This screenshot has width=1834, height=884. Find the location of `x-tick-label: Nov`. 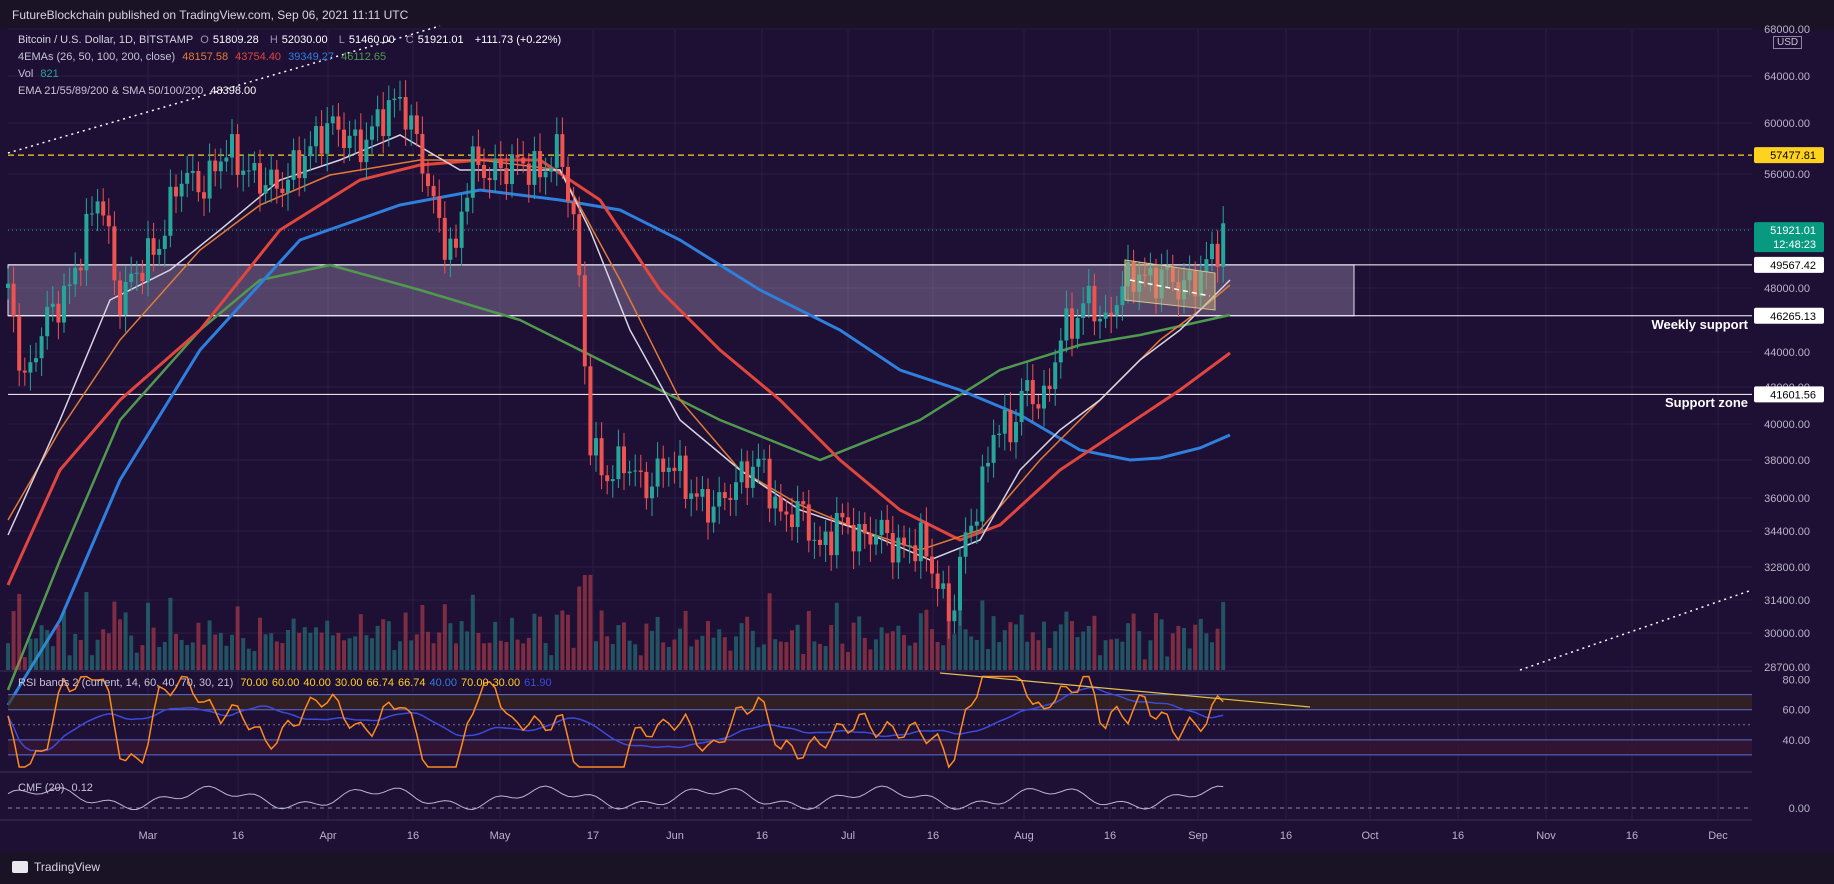

x-tick-label: Nov is located at coordinates (1546, 836).